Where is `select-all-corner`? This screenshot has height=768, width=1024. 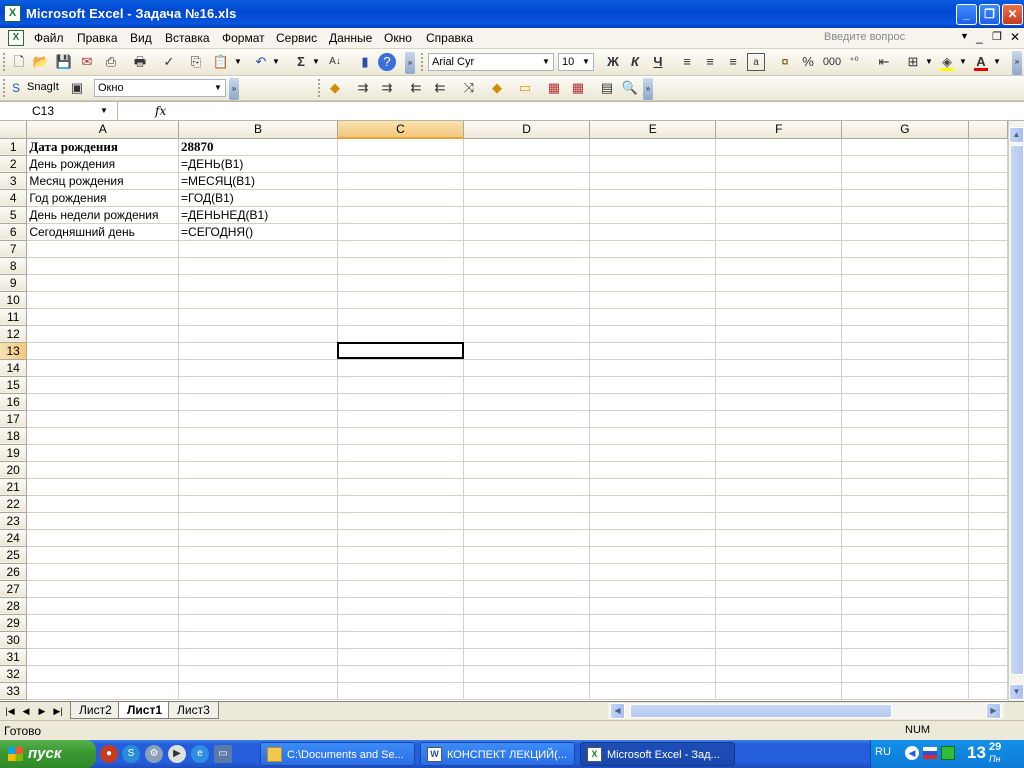 select-all-corner is located at coordinates (14, 130).